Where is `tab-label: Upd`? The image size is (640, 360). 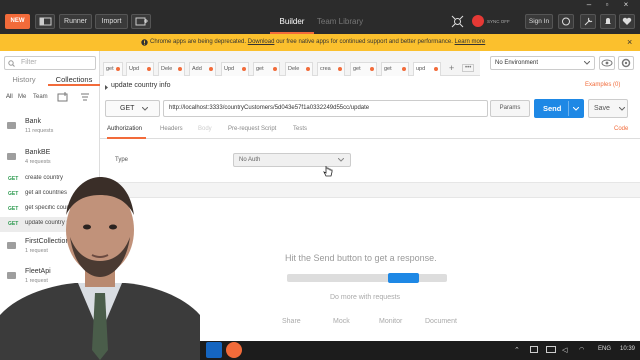
tab-label: Upd is located at coordinates (229, 69).